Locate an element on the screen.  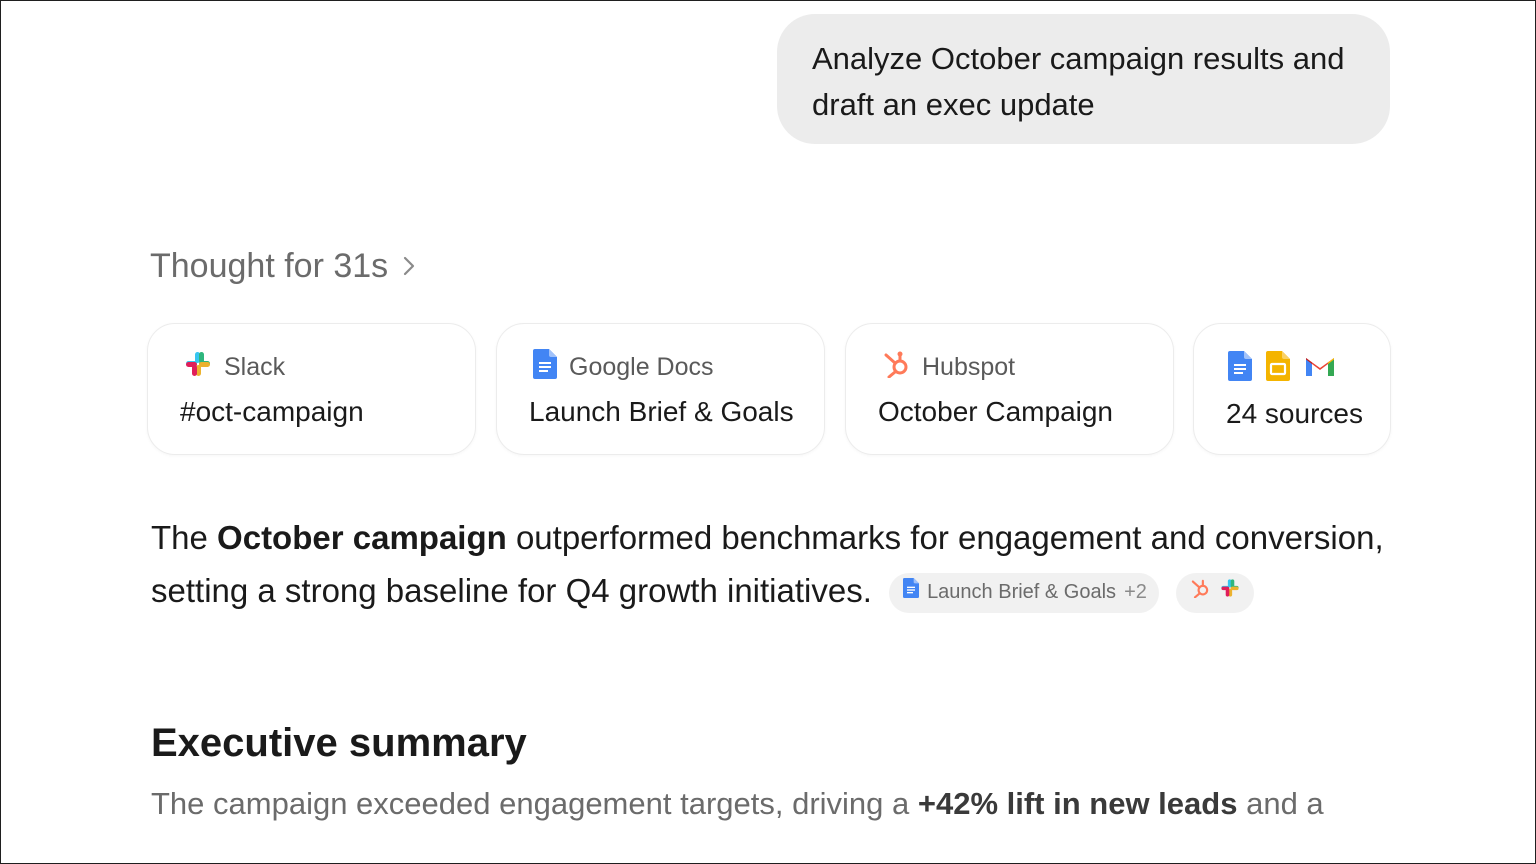
citation-chip: Launch Brief & Goals +2 is located at coordinates (1024, 592).